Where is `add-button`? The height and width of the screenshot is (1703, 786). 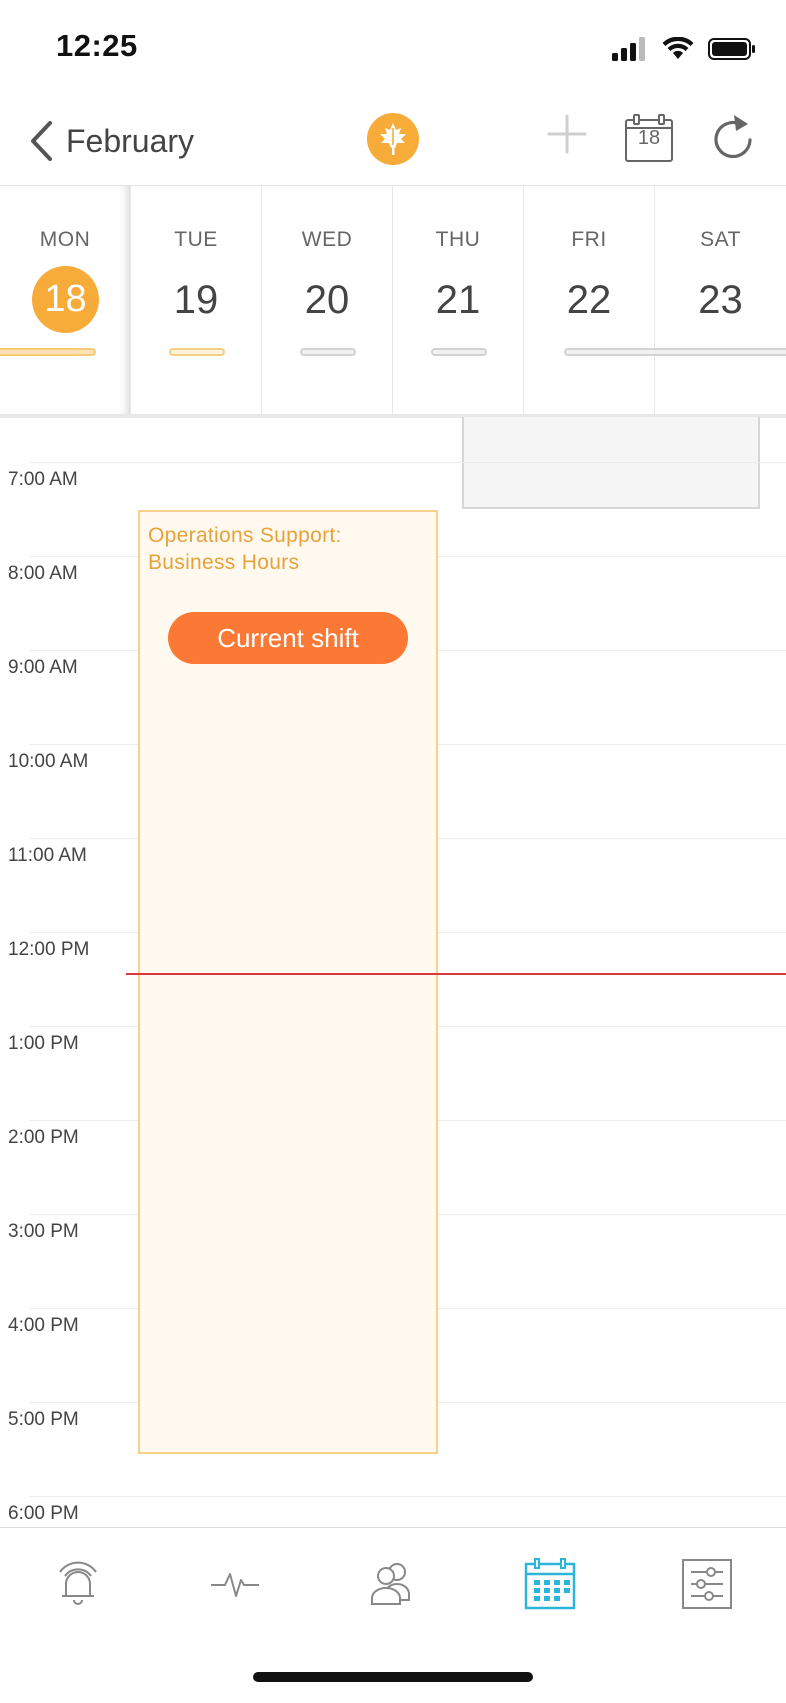 add-button is located at coordinates (567, 134).